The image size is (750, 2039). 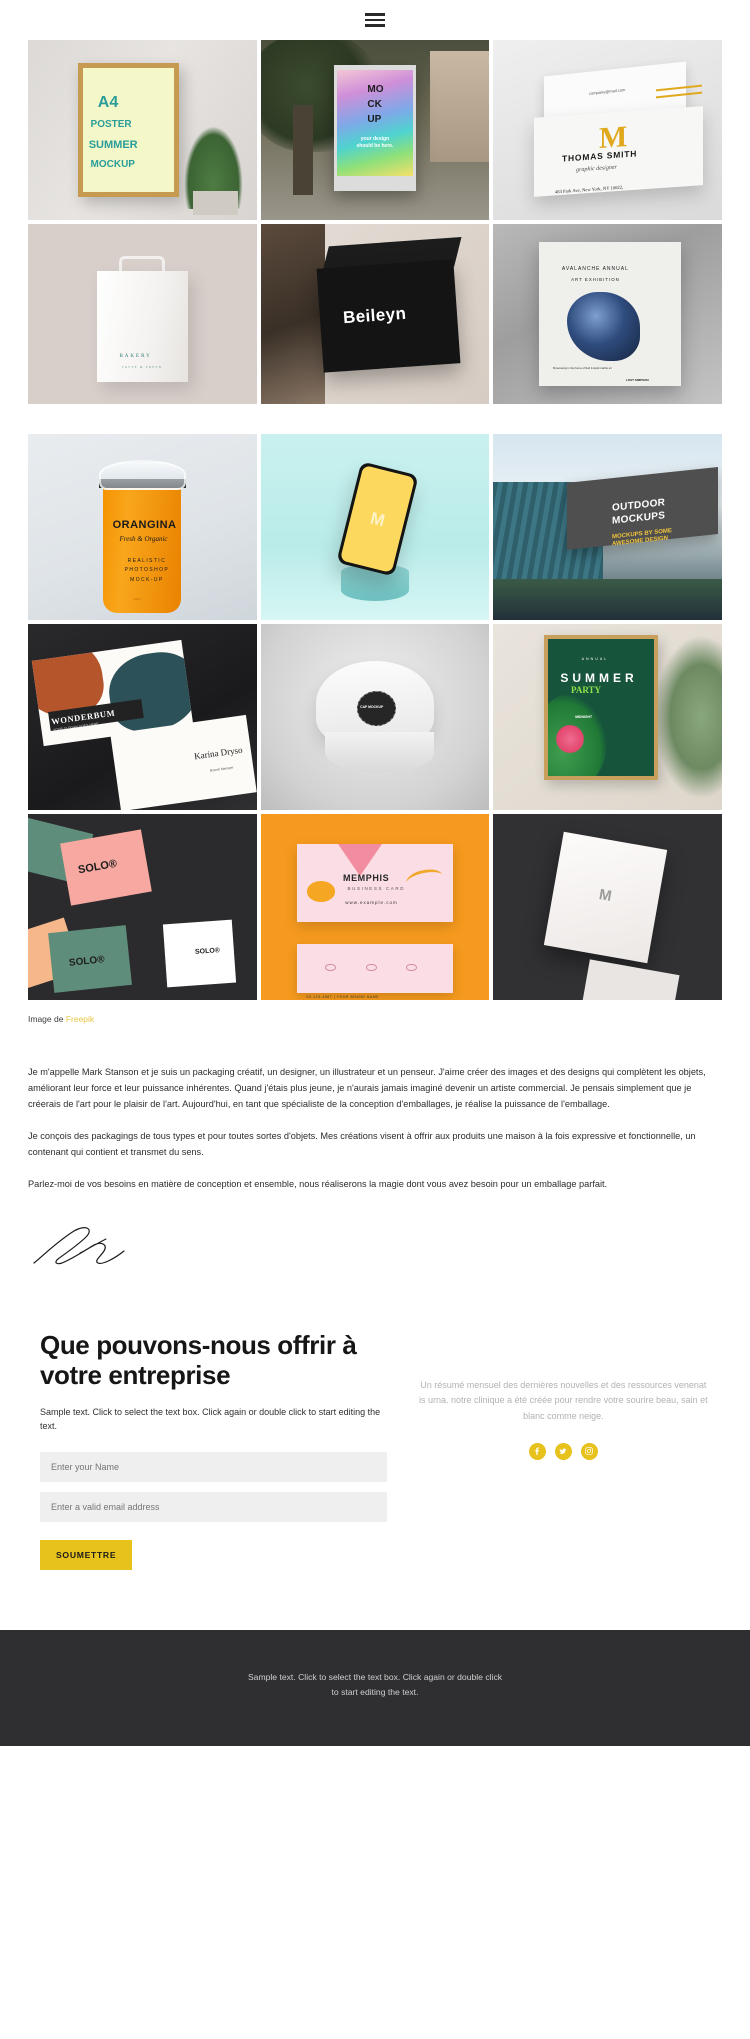 I want to click on bakery-bag-art: BAKERY TASTE & FRESH, so click(x=142, y=314).